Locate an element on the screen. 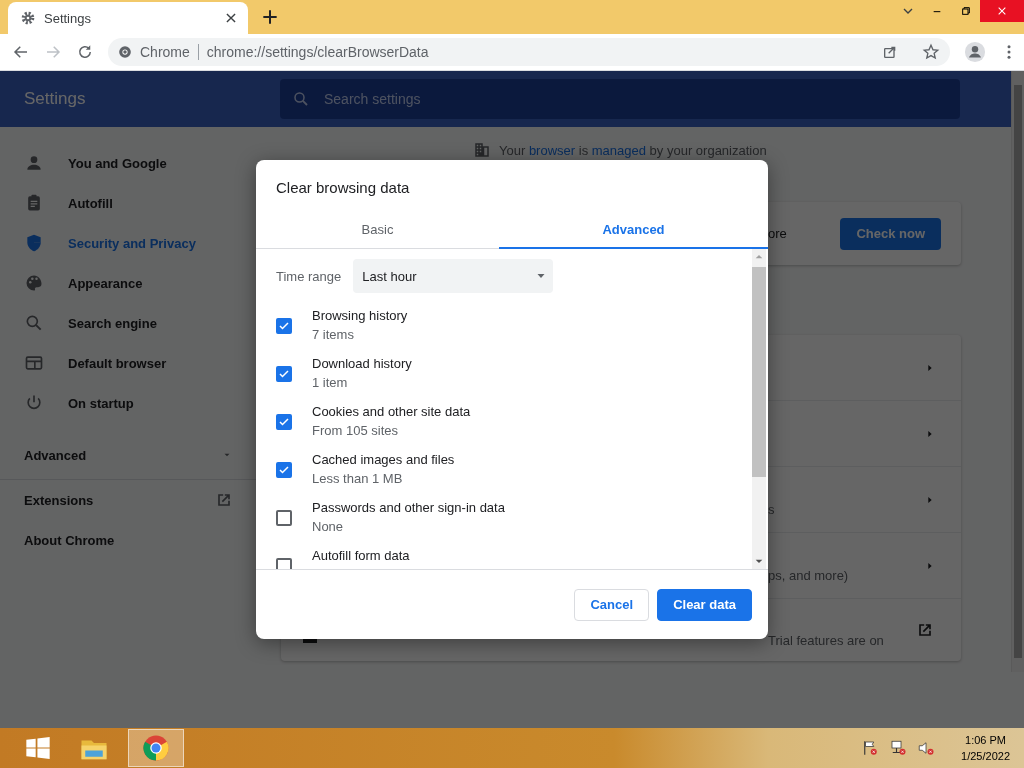 This screenshot has height=768, width=1024. url-text: chrome://settings/clearBrowserData is located at coordinates (318, 52).